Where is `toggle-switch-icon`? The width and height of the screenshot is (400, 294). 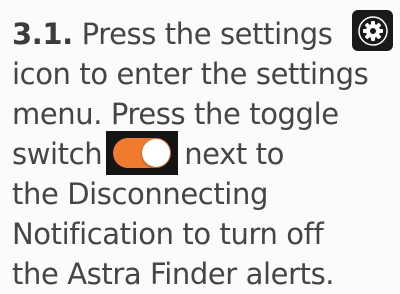 toggle-switch-icon is located at coordinates (142, 153).